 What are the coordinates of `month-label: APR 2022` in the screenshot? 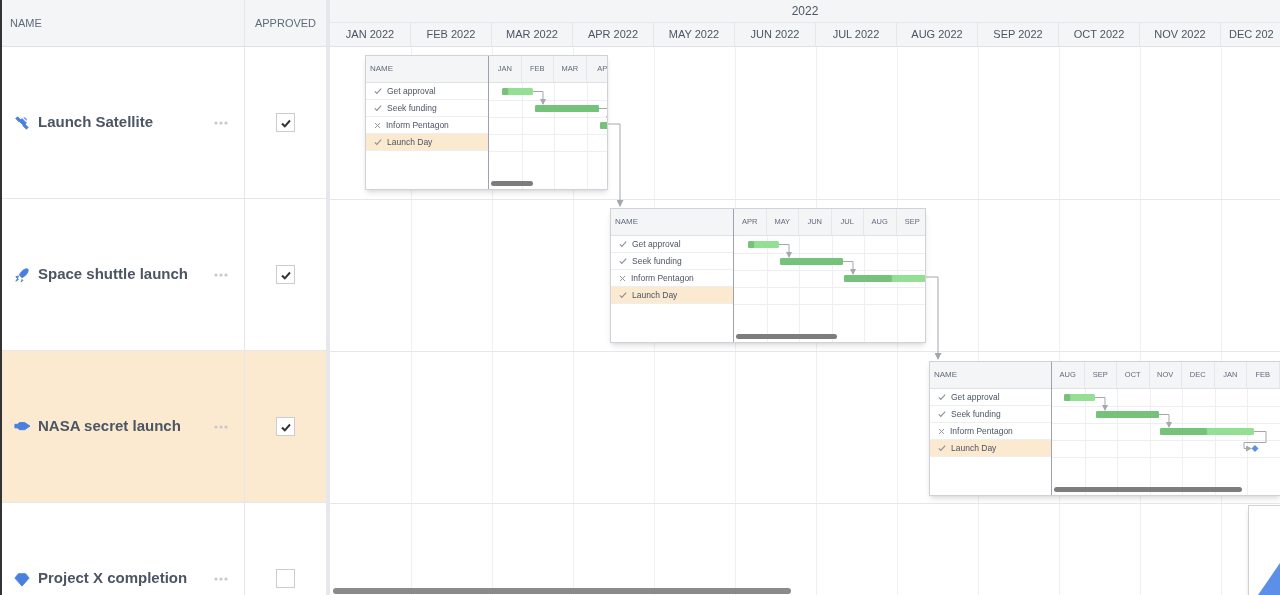 It's located at (613, 35).